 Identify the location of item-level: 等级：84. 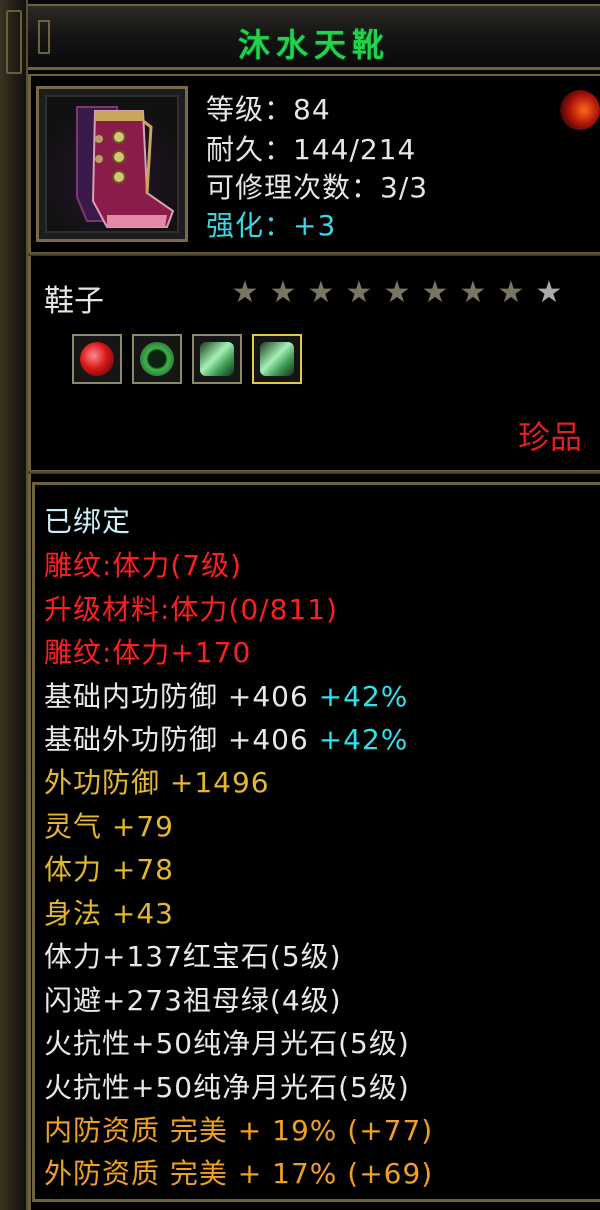
(268, 109).